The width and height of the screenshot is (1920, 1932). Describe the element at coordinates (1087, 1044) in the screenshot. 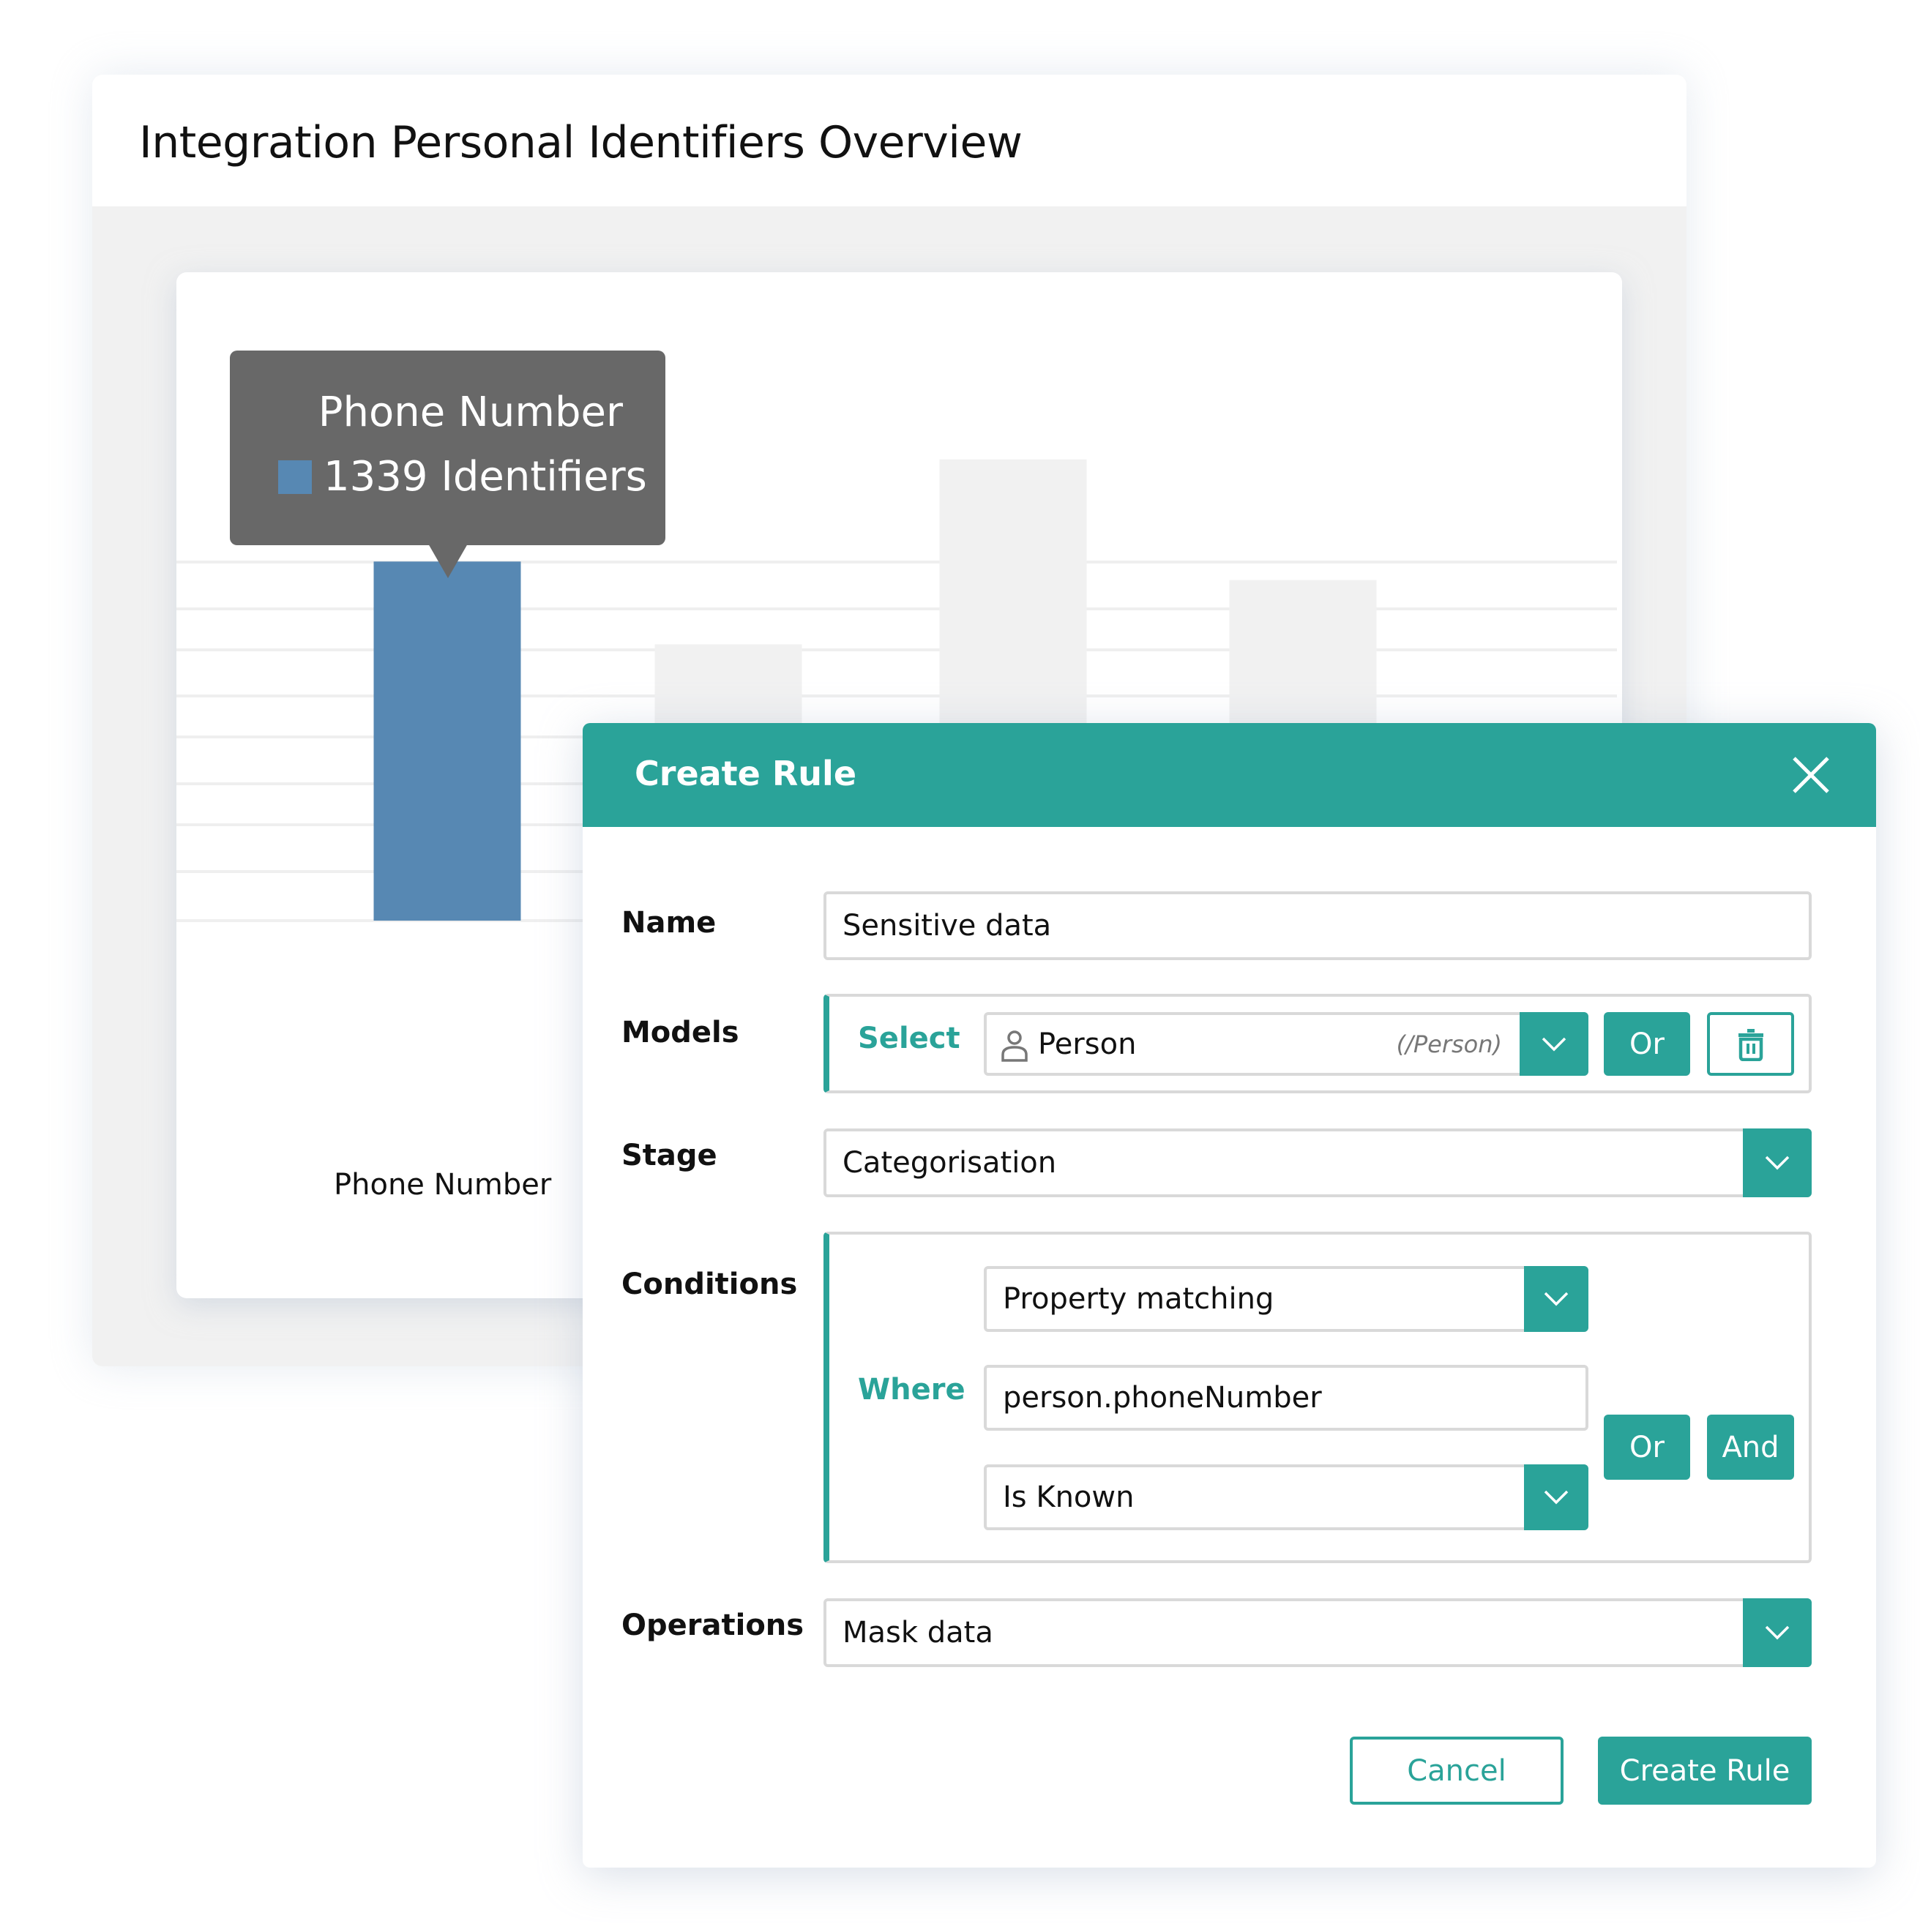

I see `model-select-value: Person` at that location.